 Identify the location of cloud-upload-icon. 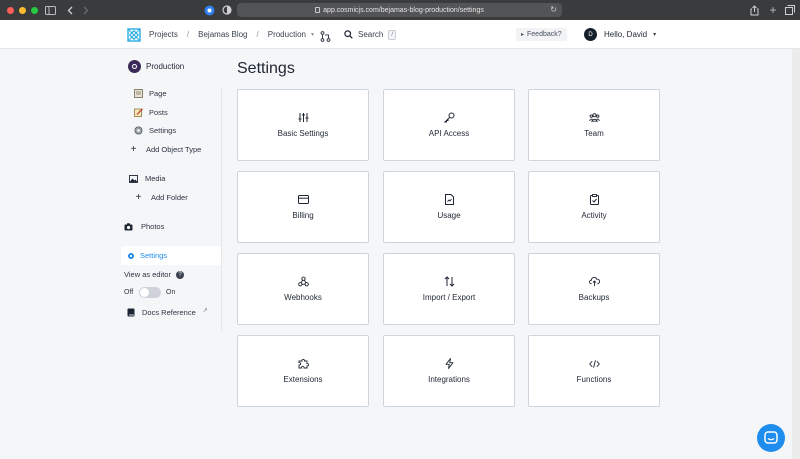
(594, 281).